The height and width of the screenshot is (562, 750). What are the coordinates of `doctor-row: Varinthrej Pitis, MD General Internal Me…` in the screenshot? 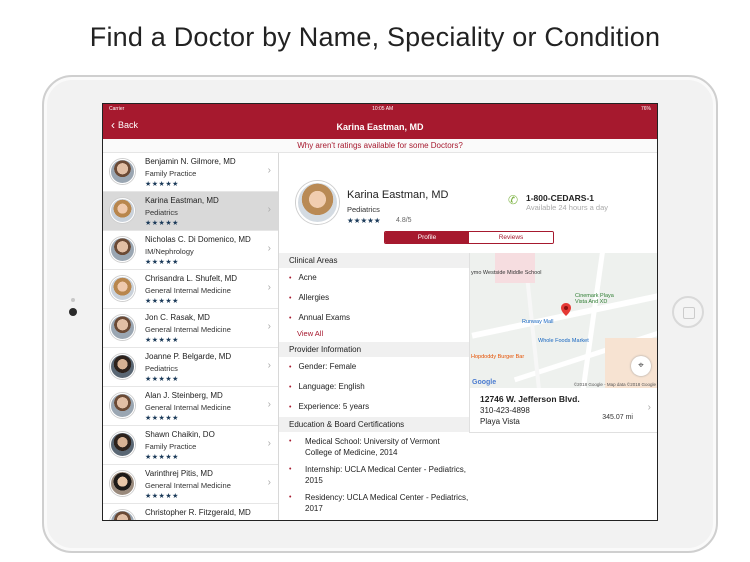 It's located at (190, 484).